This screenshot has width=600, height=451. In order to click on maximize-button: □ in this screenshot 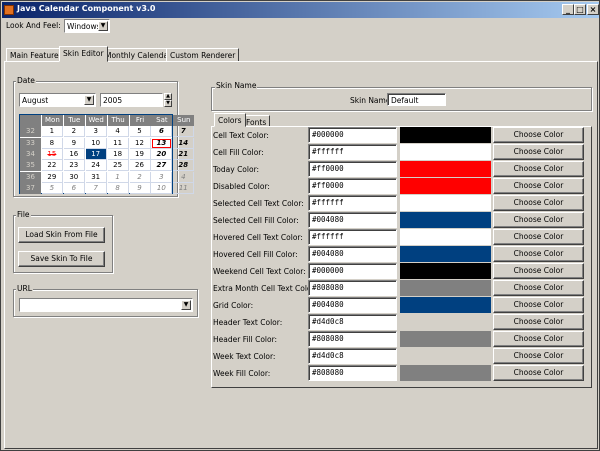, I will do `click(580, 9)`.